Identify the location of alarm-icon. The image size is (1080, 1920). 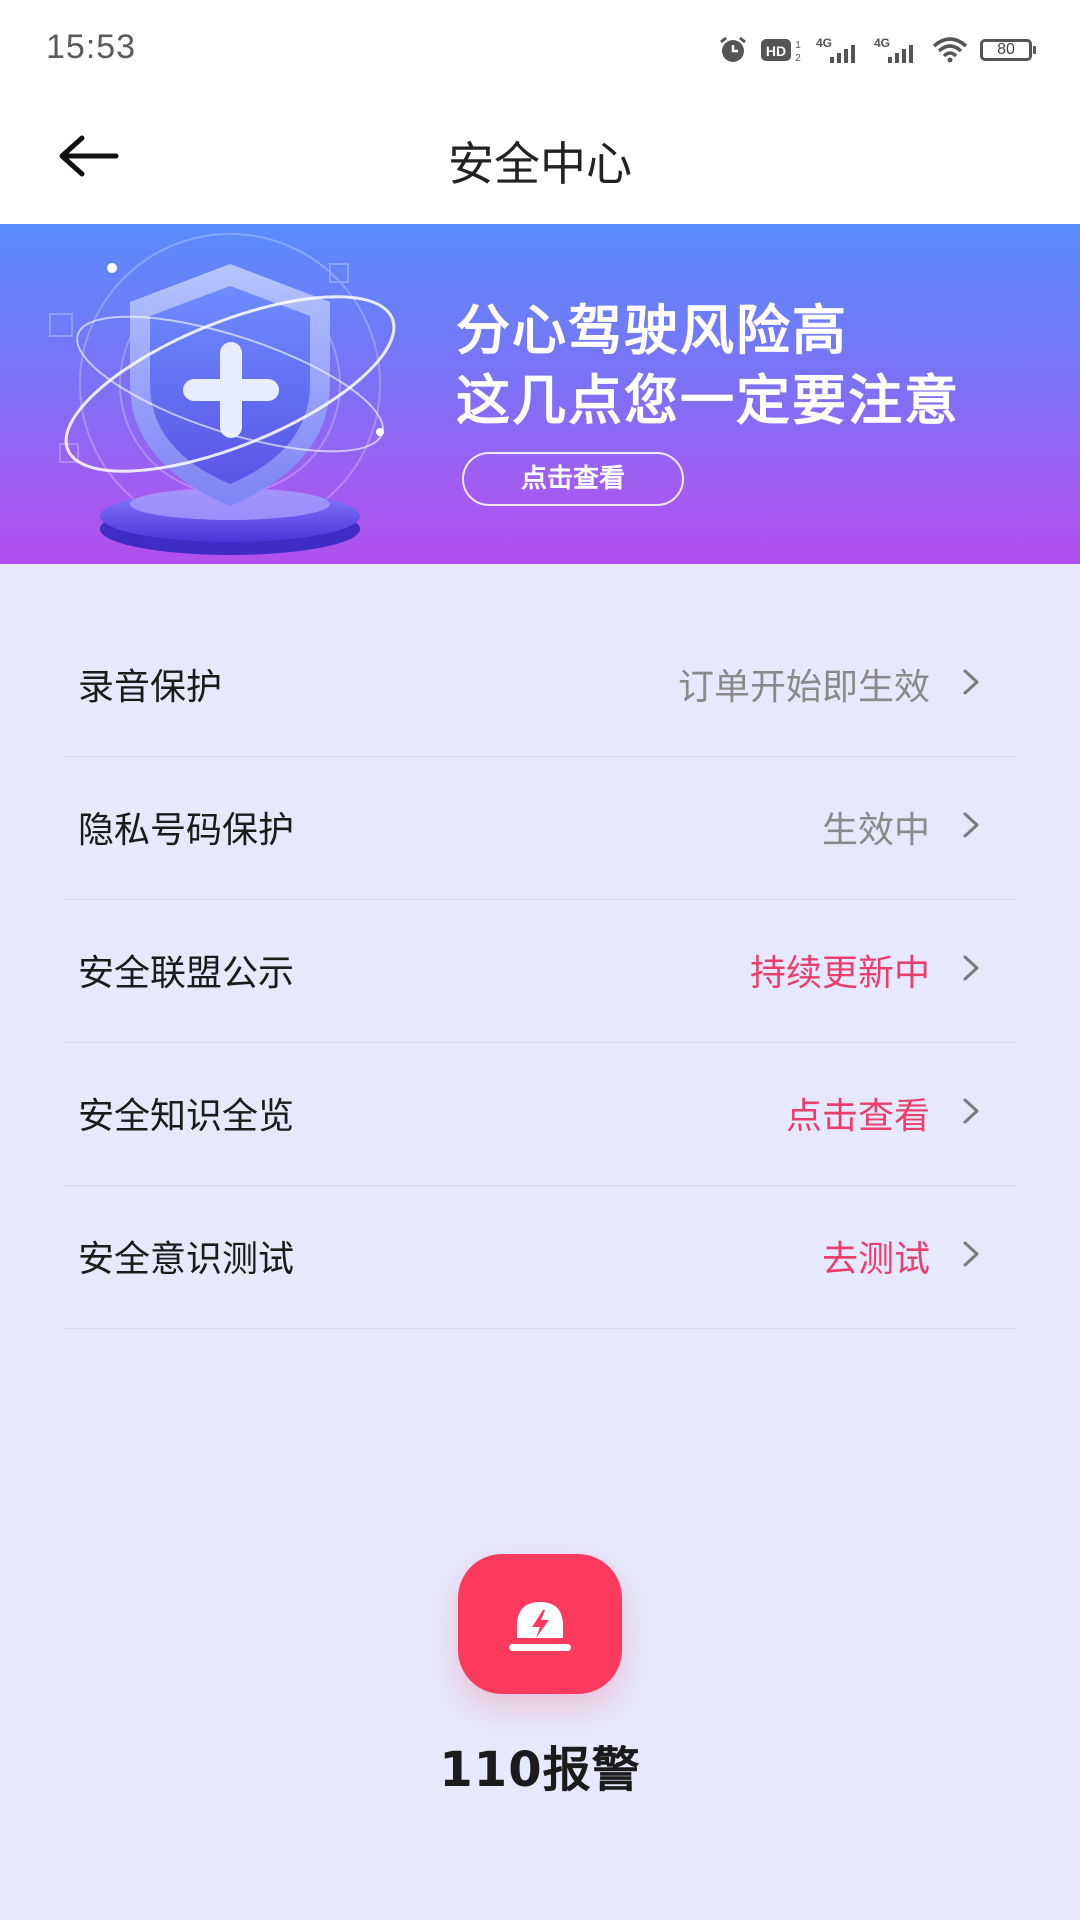
(733, 50).